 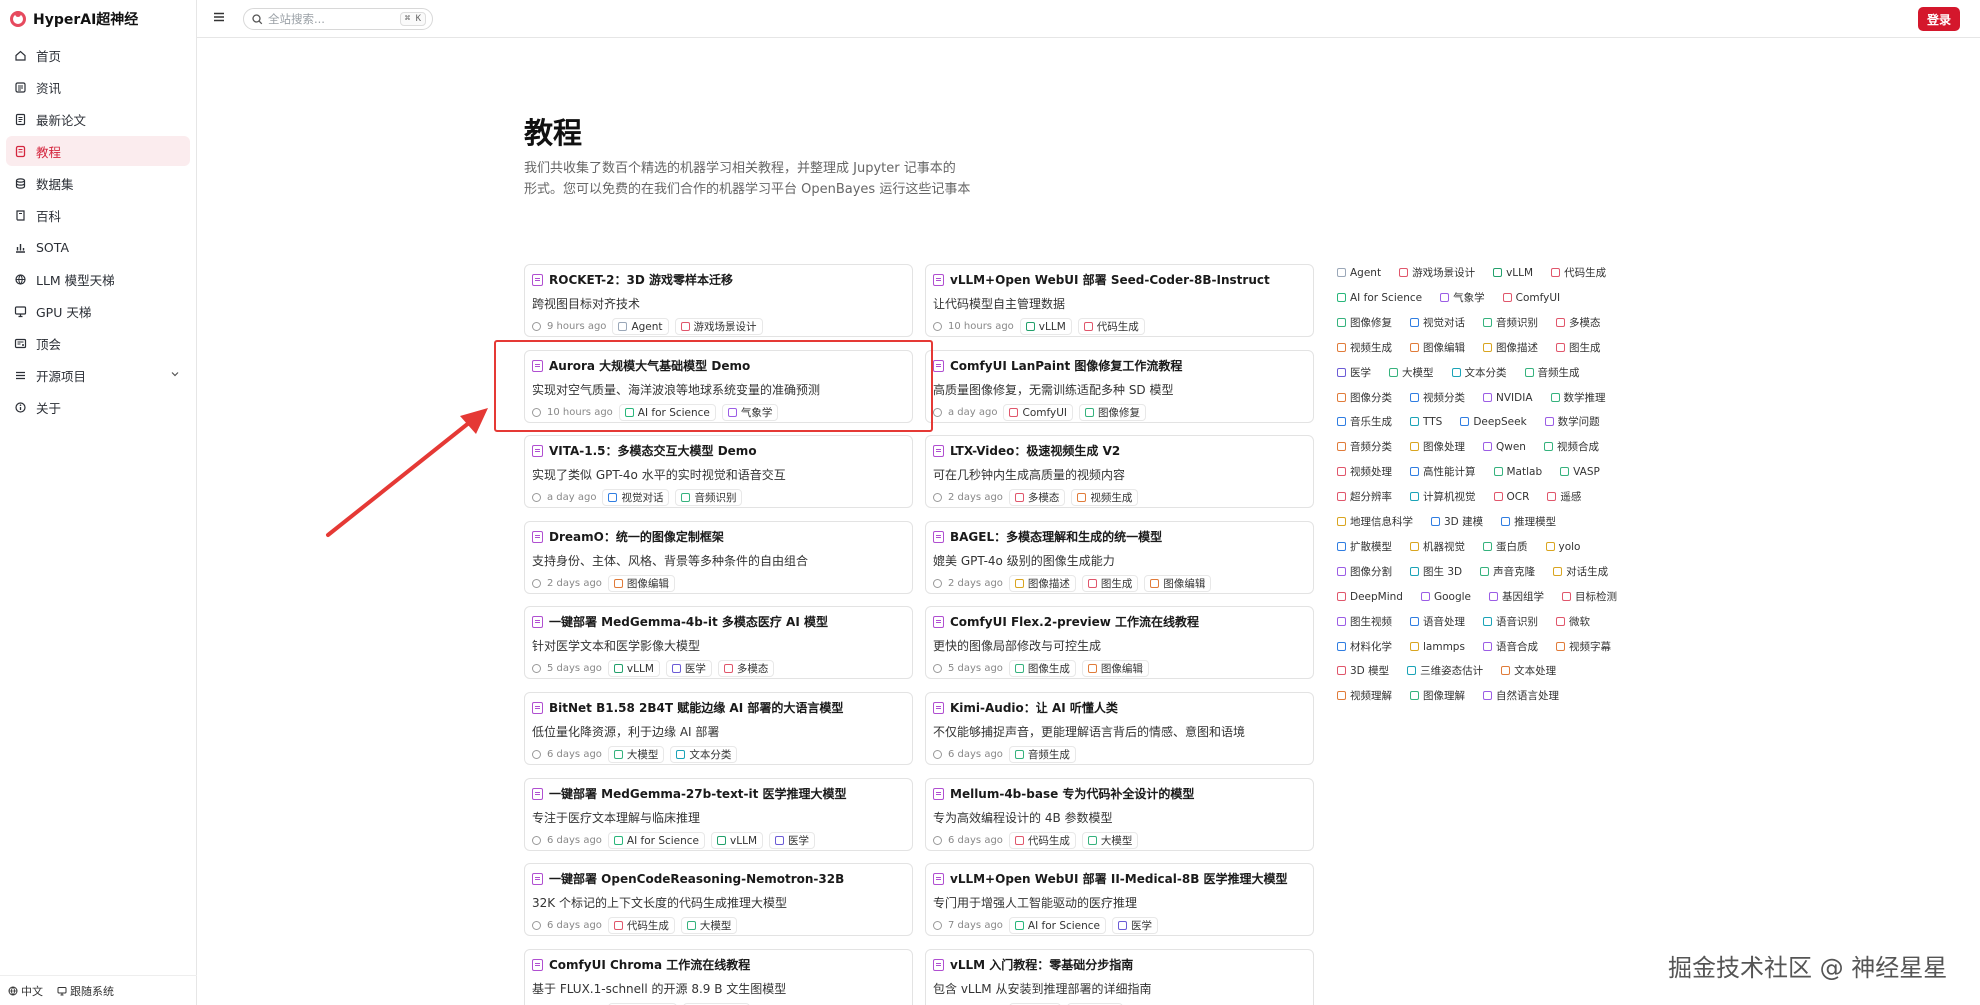 What do you see at coordinates (1042, 754) in the screenshot?
I see `tag-chip: 音频生成` at bounding box center [1042, 754].